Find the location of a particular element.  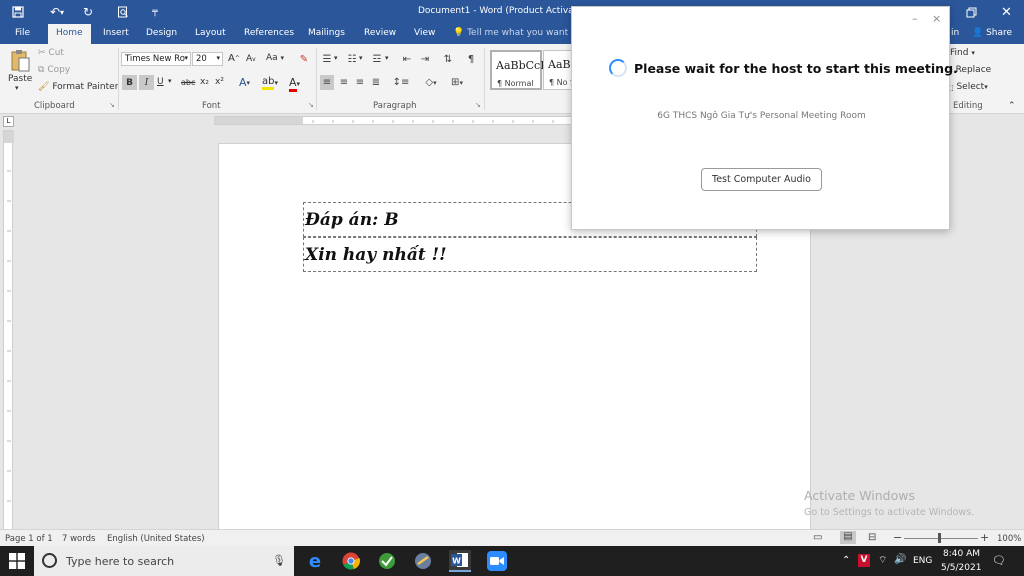

italic-button: I is located at coordinates (146, 82).